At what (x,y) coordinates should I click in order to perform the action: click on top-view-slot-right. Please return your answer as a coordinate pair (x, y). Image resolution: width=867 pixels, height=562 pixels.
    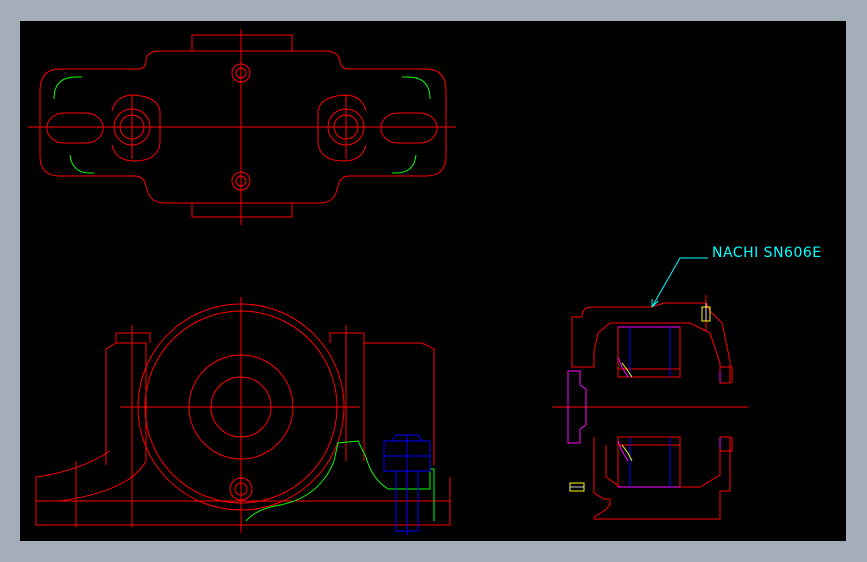
    Looking at the image, I should click on (409, 128).